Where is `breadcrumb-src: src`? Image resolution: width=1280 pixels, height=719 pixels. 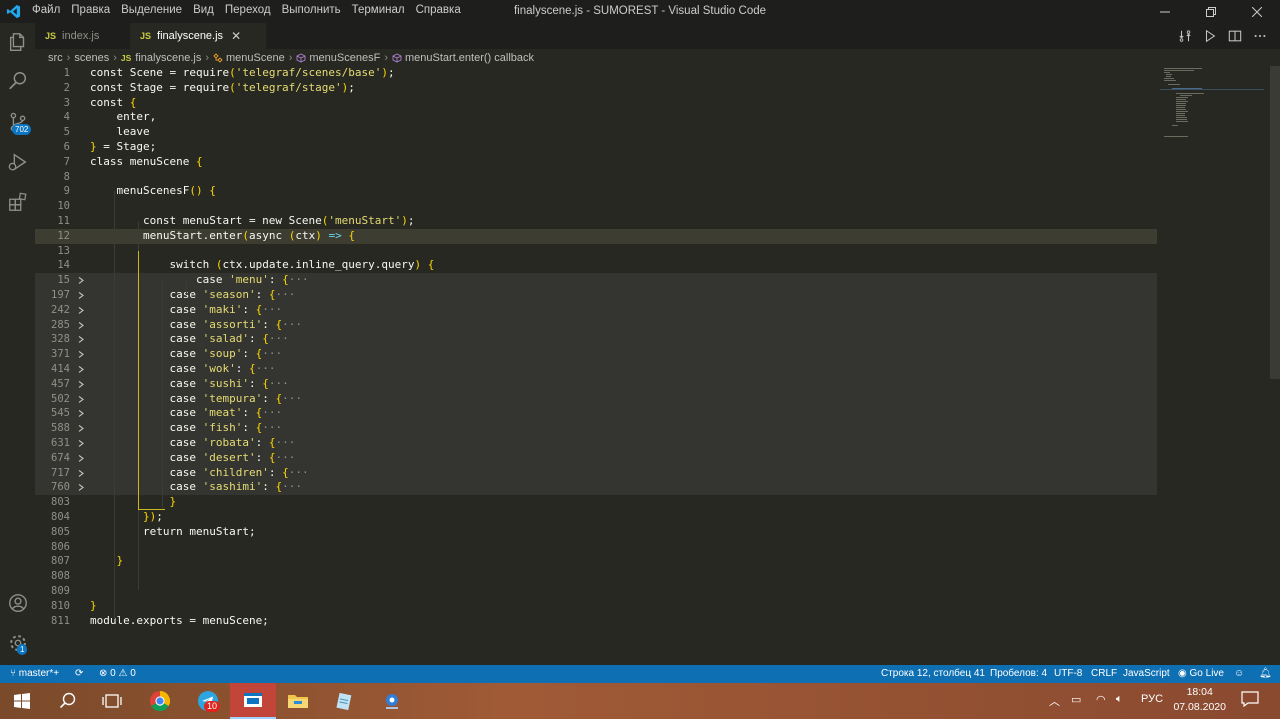 breadcrumb-src: src is located at coordinates (55, 58).